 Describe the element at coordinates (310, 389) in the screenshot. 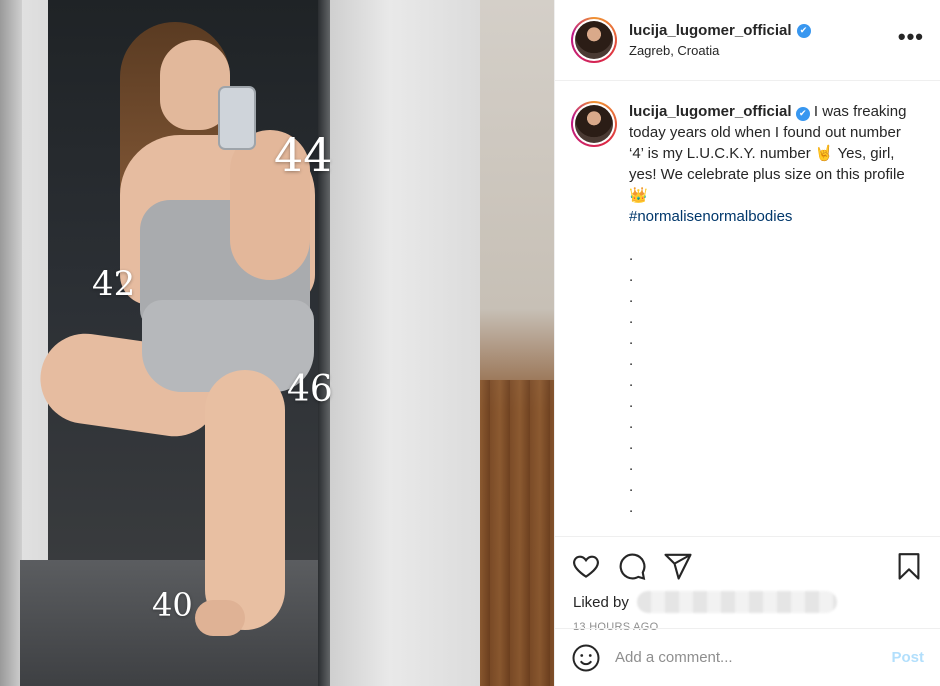

I see `photo-label-46: 46` at that location.